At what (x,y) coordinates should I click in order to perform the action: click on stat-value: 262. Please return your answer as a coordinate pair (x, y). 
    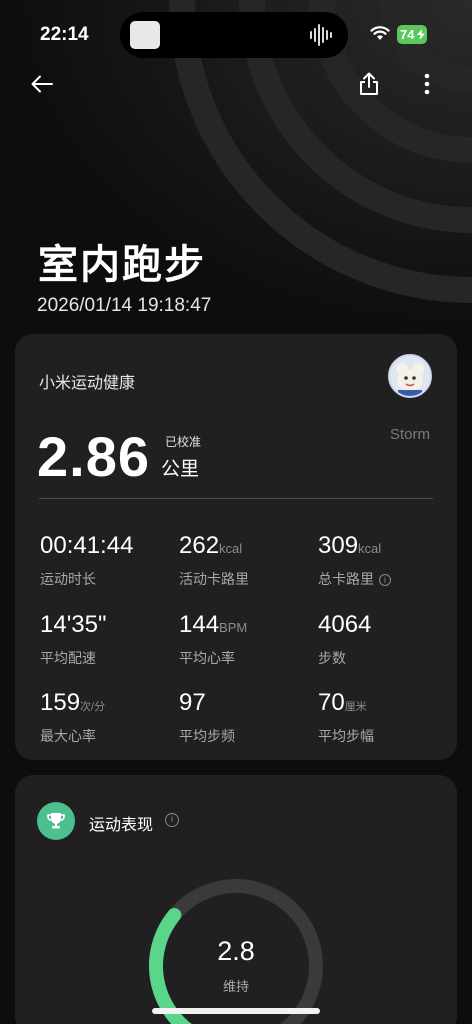
    Looking at the image, I should click on (199, 545).